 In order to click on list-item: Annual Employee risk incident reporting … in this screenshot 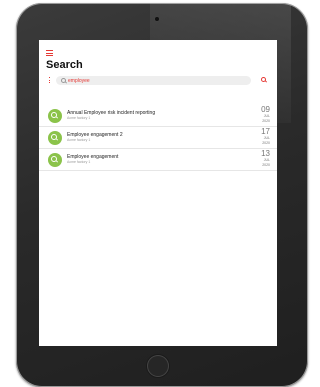, I will do `click(158, 116)`.